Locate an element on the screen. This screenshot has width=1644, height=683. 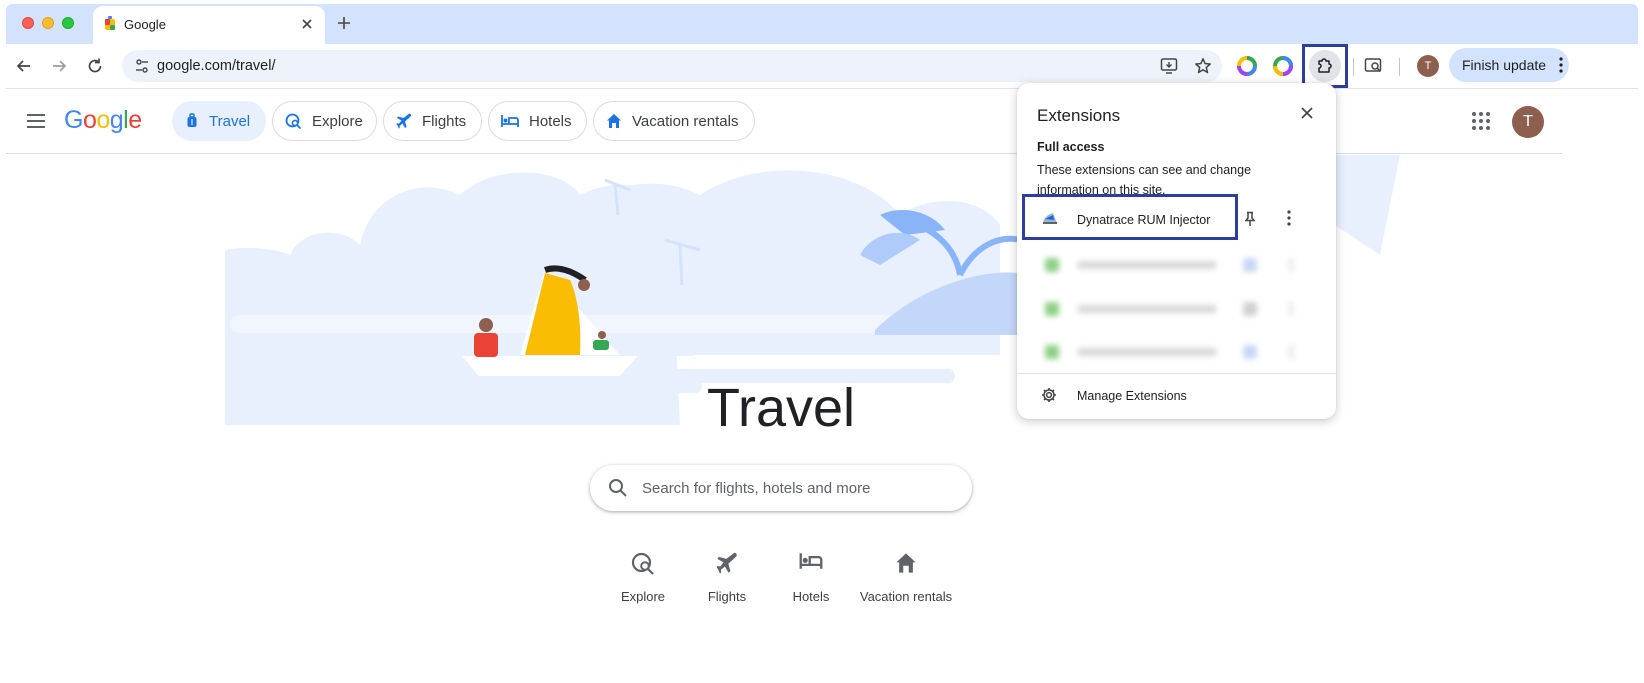
bookmark-star-icon is located at coordinates (1203, 66).